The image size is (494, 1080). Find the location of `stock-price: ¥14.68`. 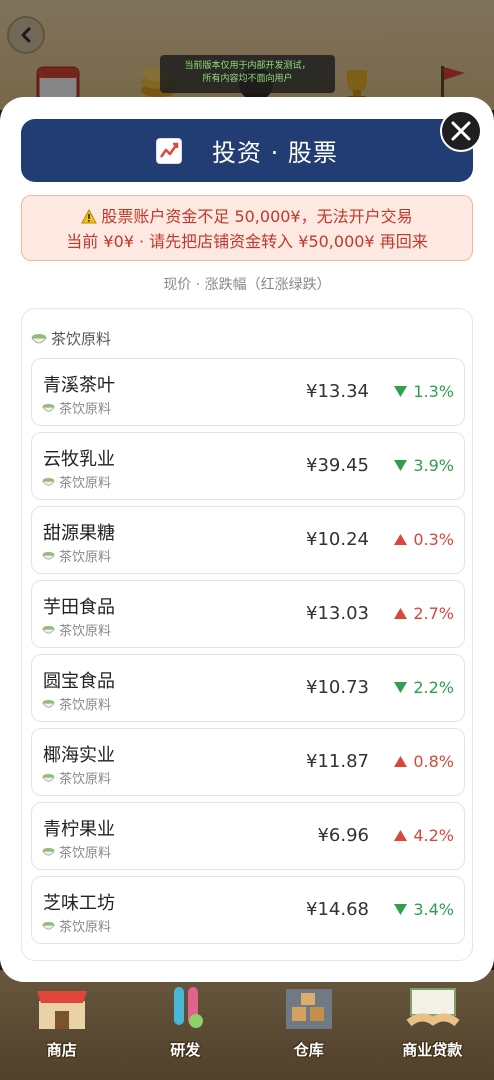

stock-price: ¥14.68 is located at coordinates (337, 909).